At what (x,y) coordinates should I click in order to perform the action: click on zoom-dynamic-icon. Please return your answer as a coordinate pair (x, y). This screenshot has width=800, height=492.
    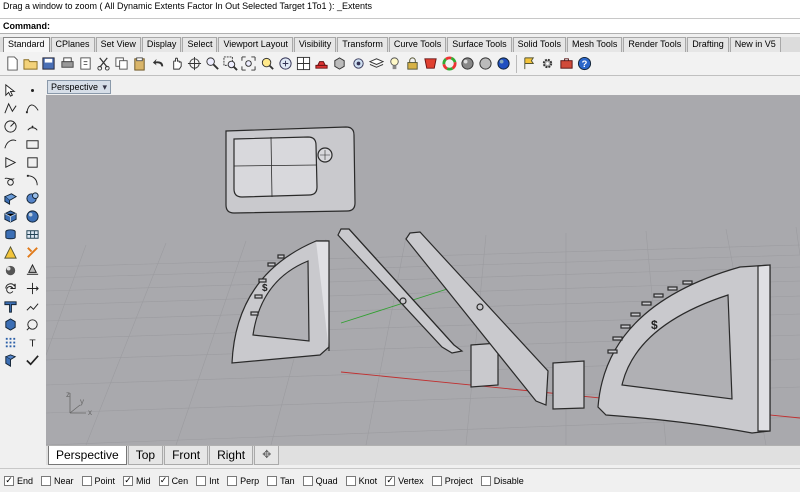
    Looking at the image, I should click on (212, 64).